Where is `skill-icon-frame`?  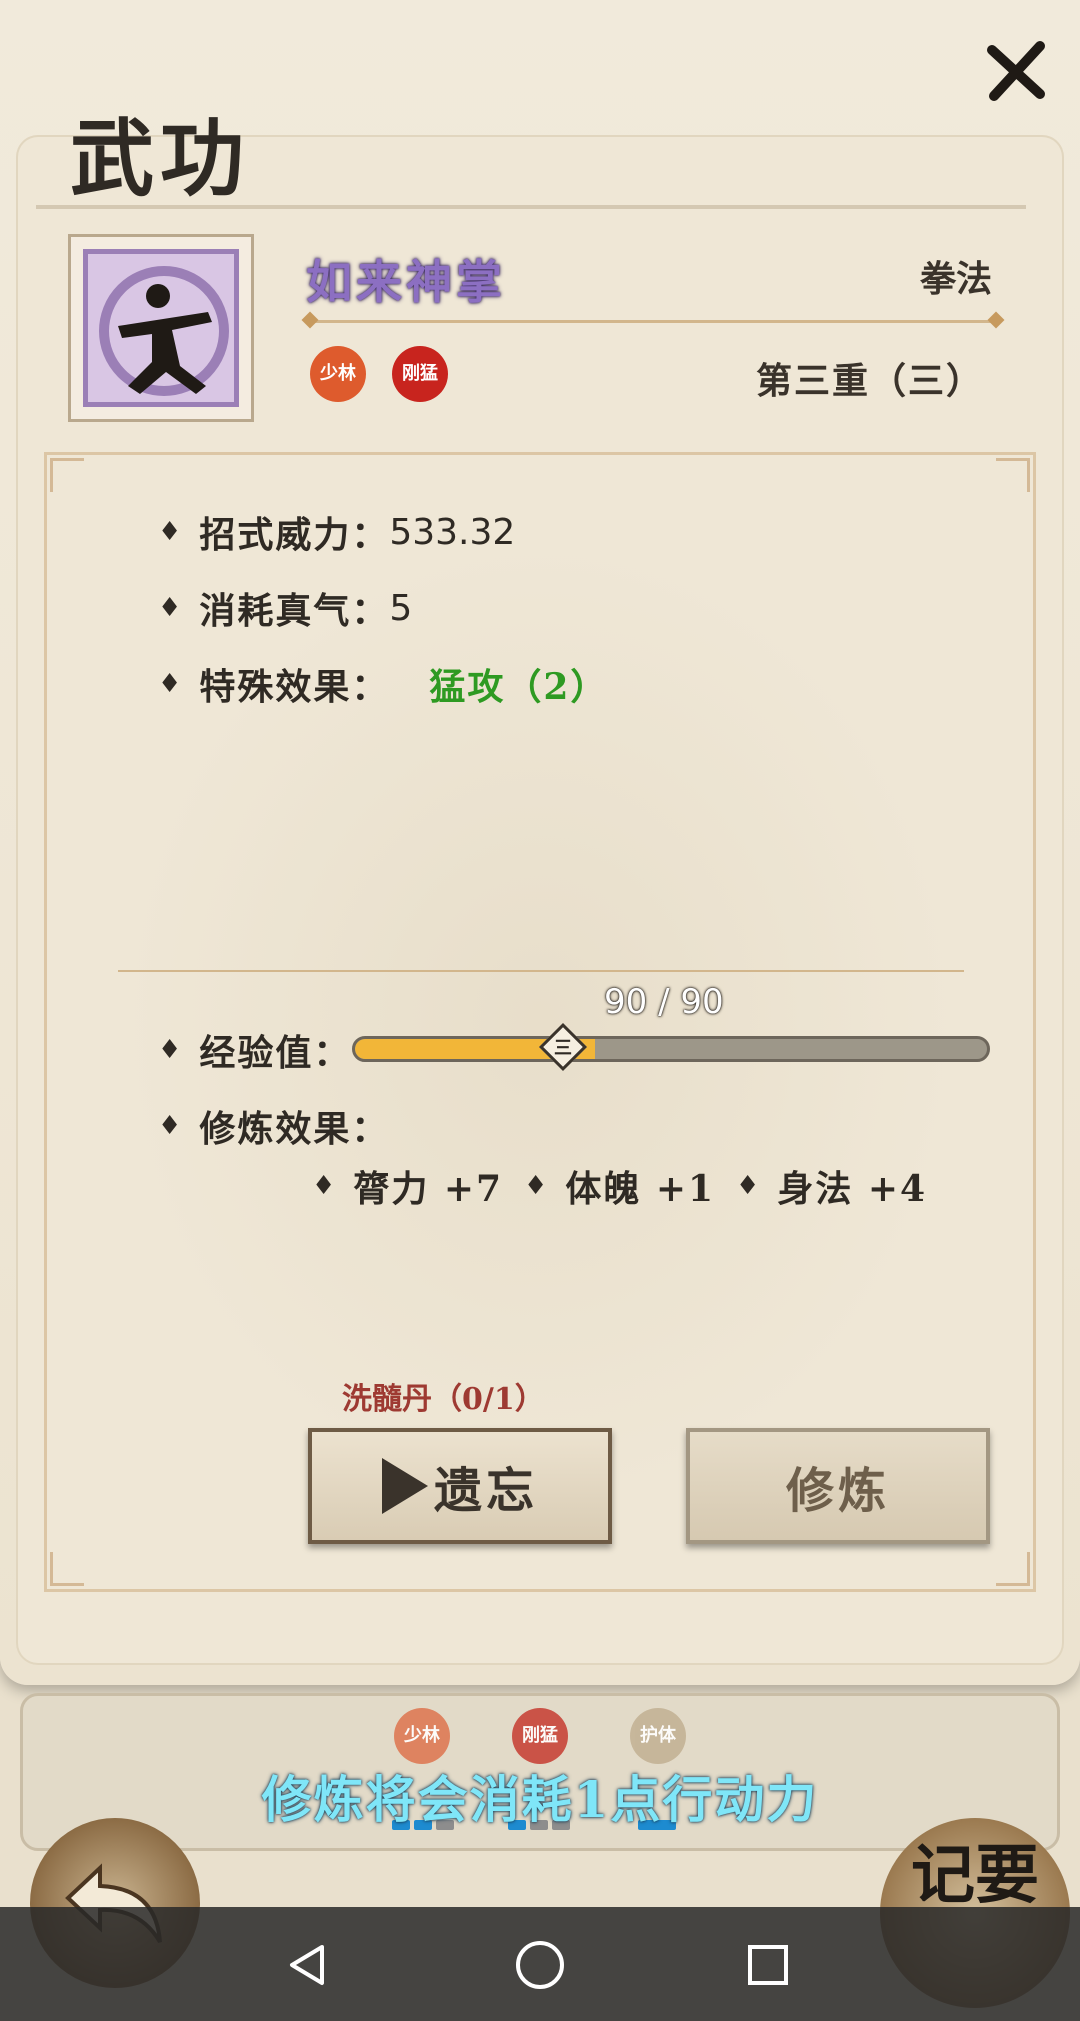
skill-icon-frame is located at coordinates (161, 328).